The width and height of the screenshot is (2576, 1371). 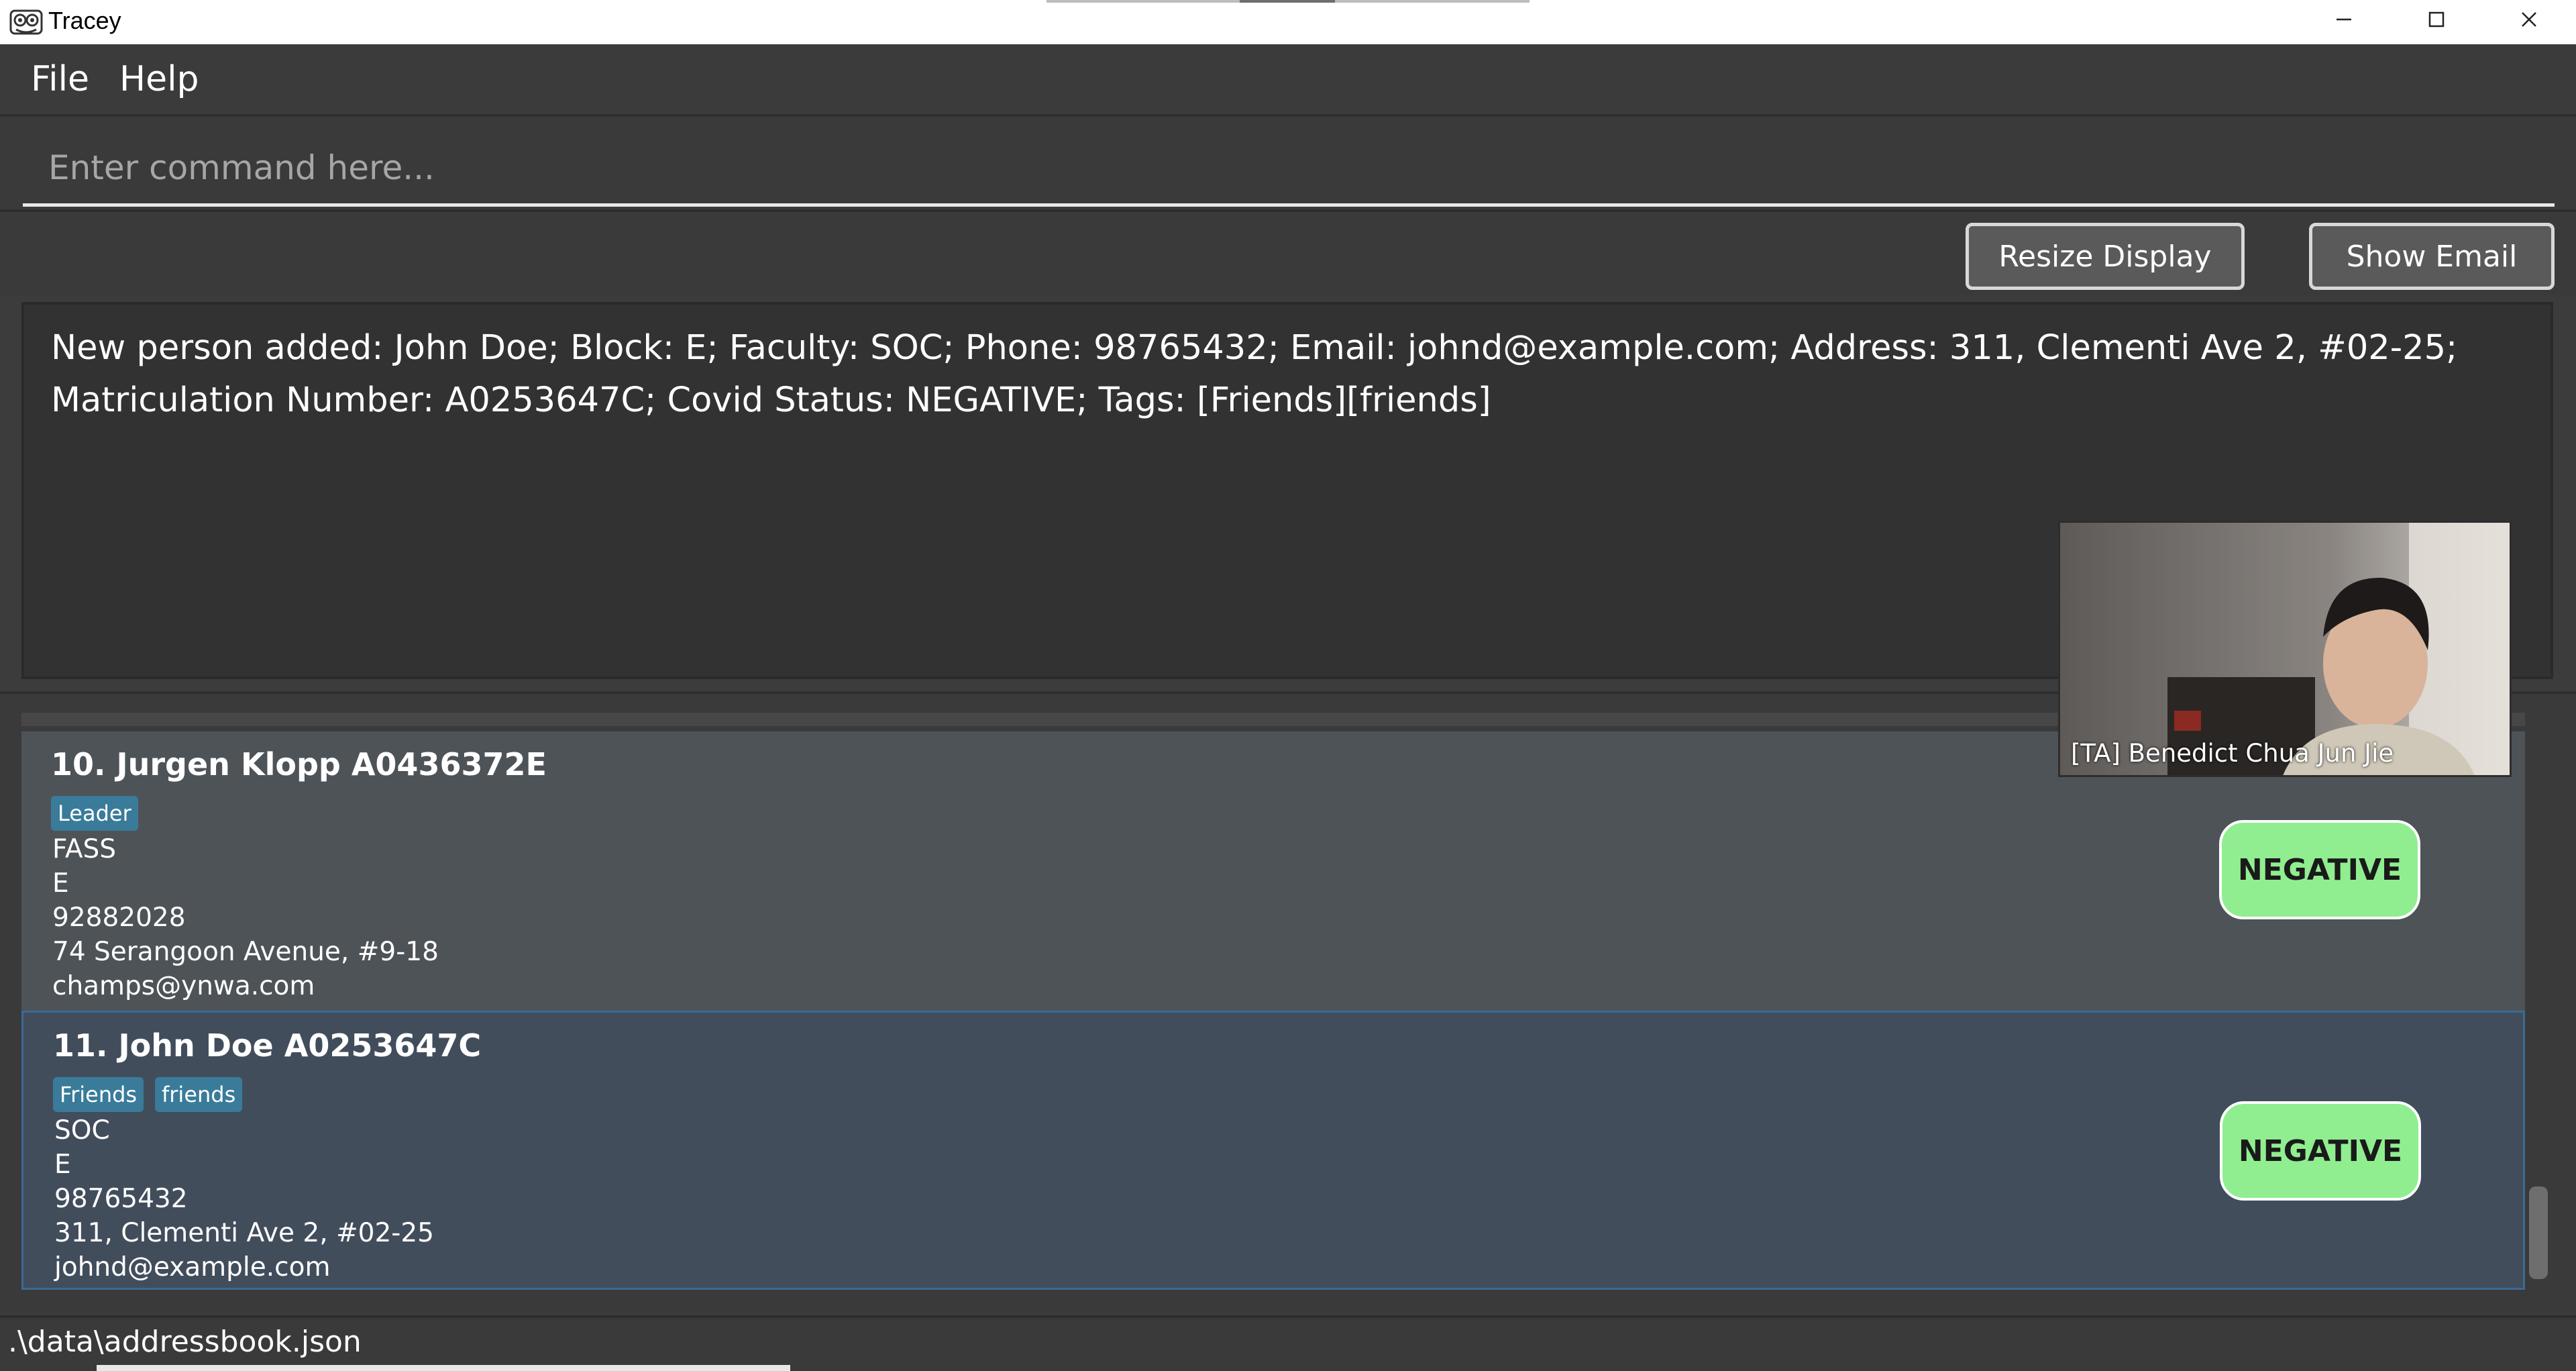 I want to click on person-address: 311, Clementi Ave 2, #02-25, so click(x=244, y=1233).